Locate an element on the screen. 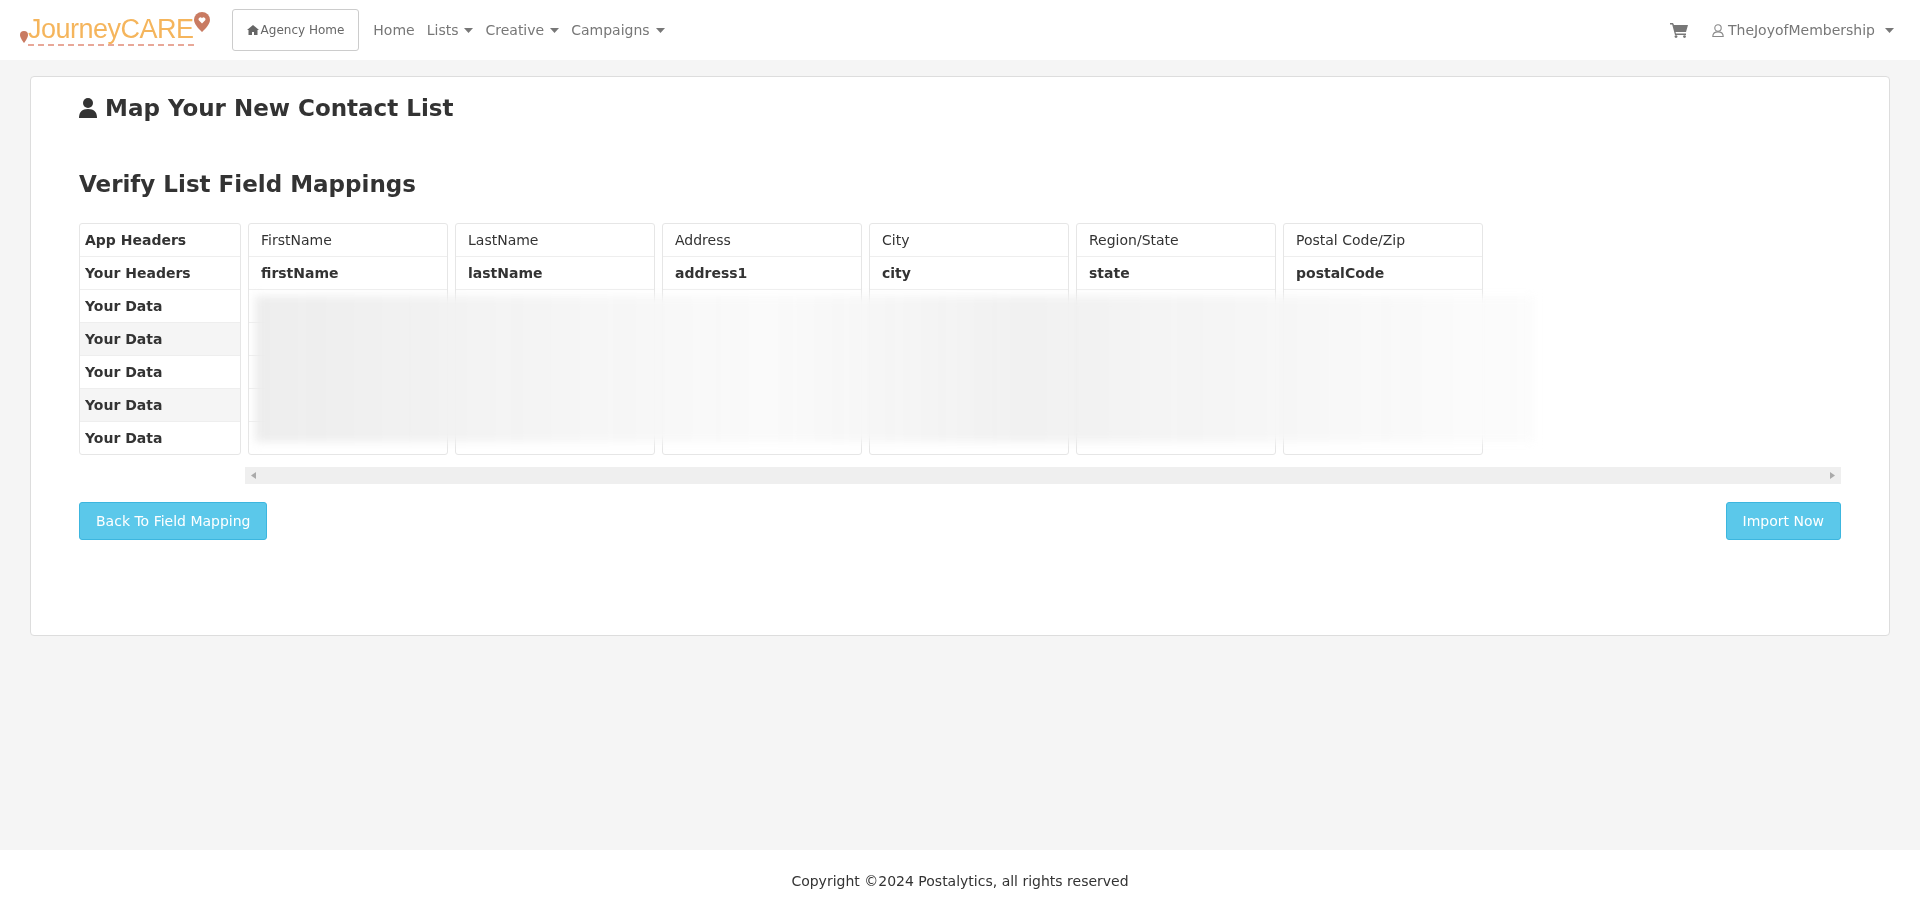  scroll-left-icon is located at coordinates (253, 475).